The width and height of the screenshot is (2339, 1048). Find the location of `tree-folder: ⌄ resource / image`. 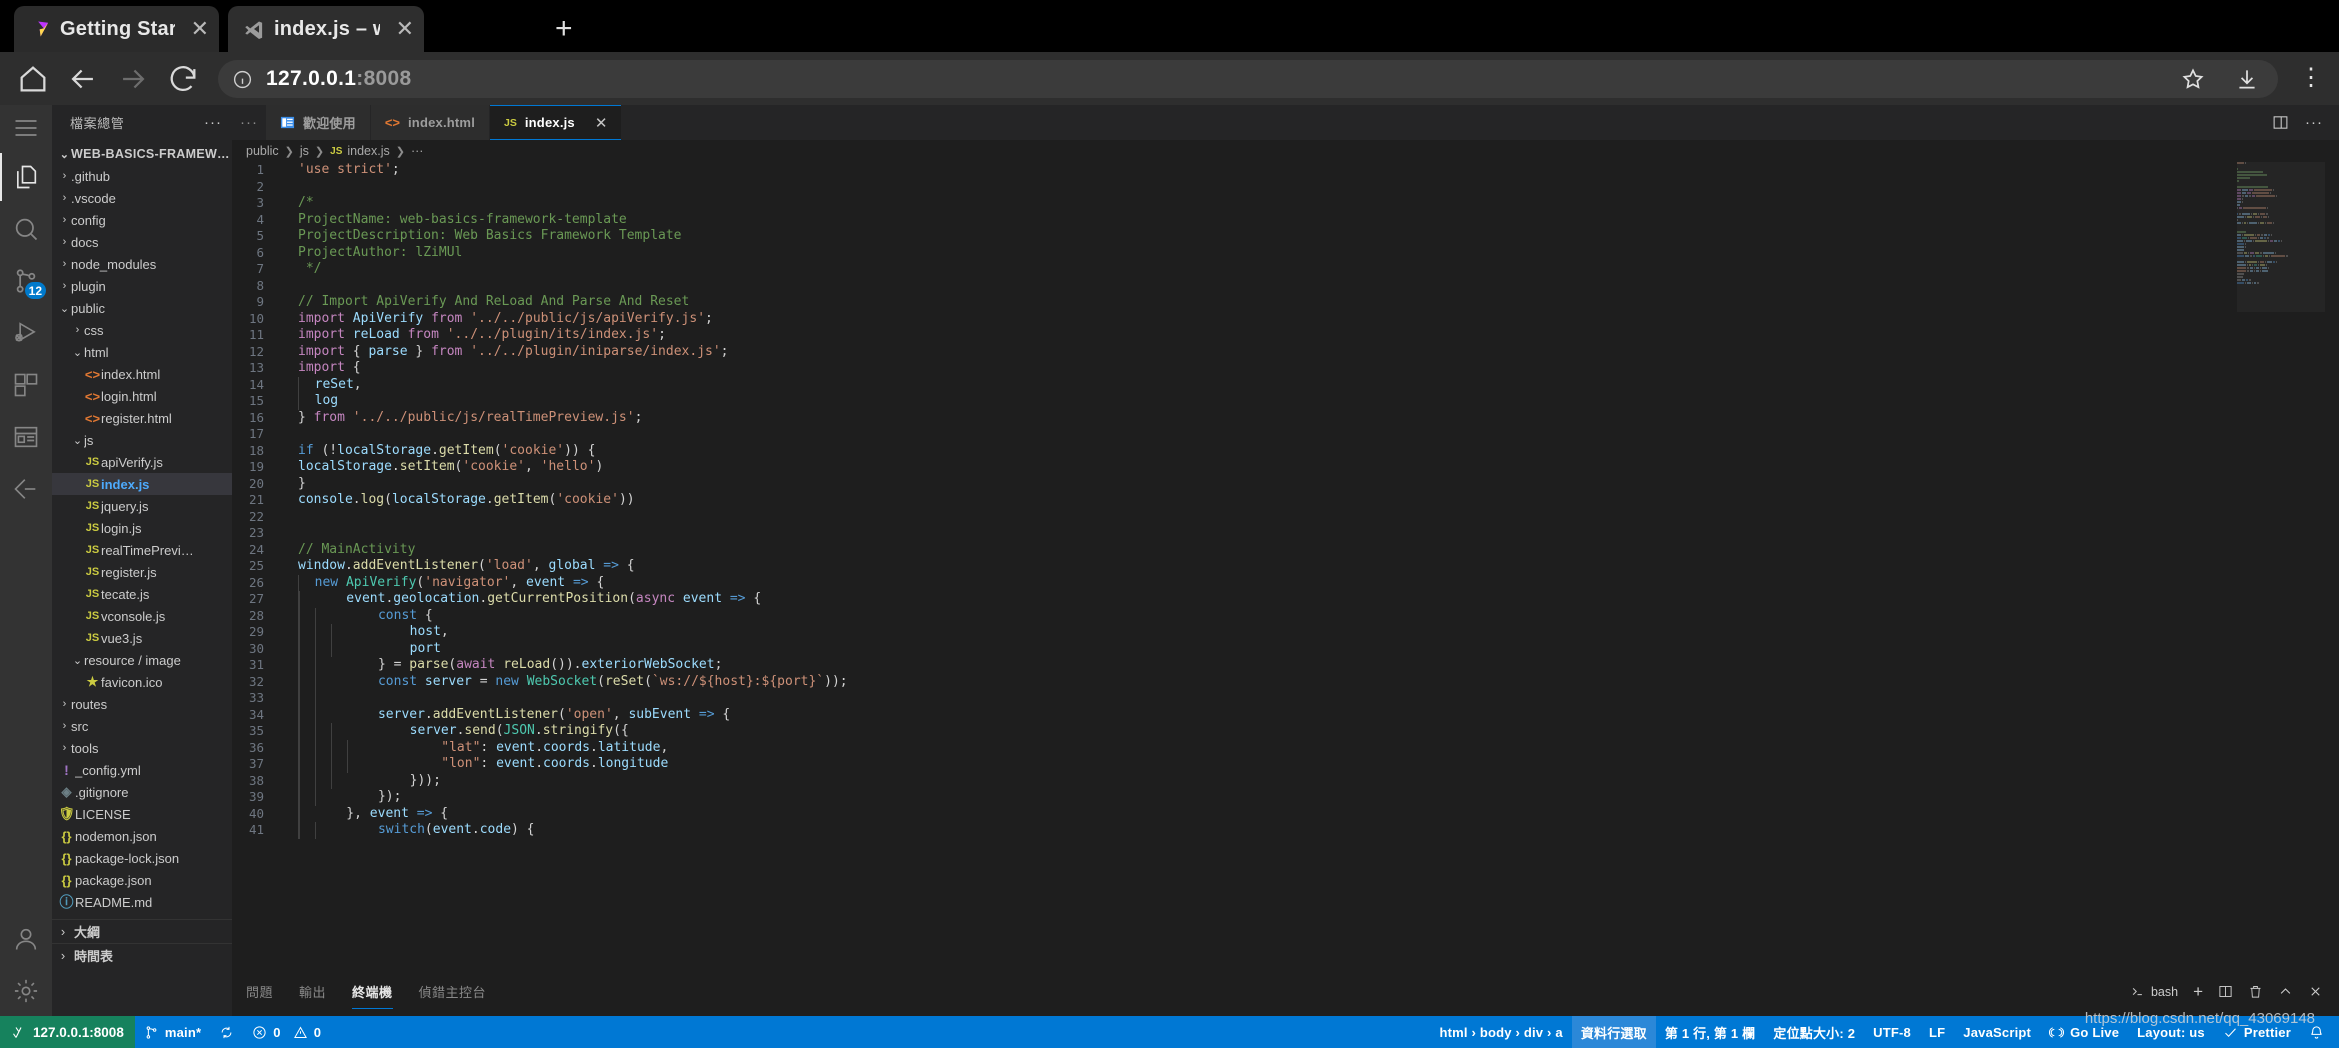

tree-folder: ⌄ resource / image is located at coordinates (142, 660).